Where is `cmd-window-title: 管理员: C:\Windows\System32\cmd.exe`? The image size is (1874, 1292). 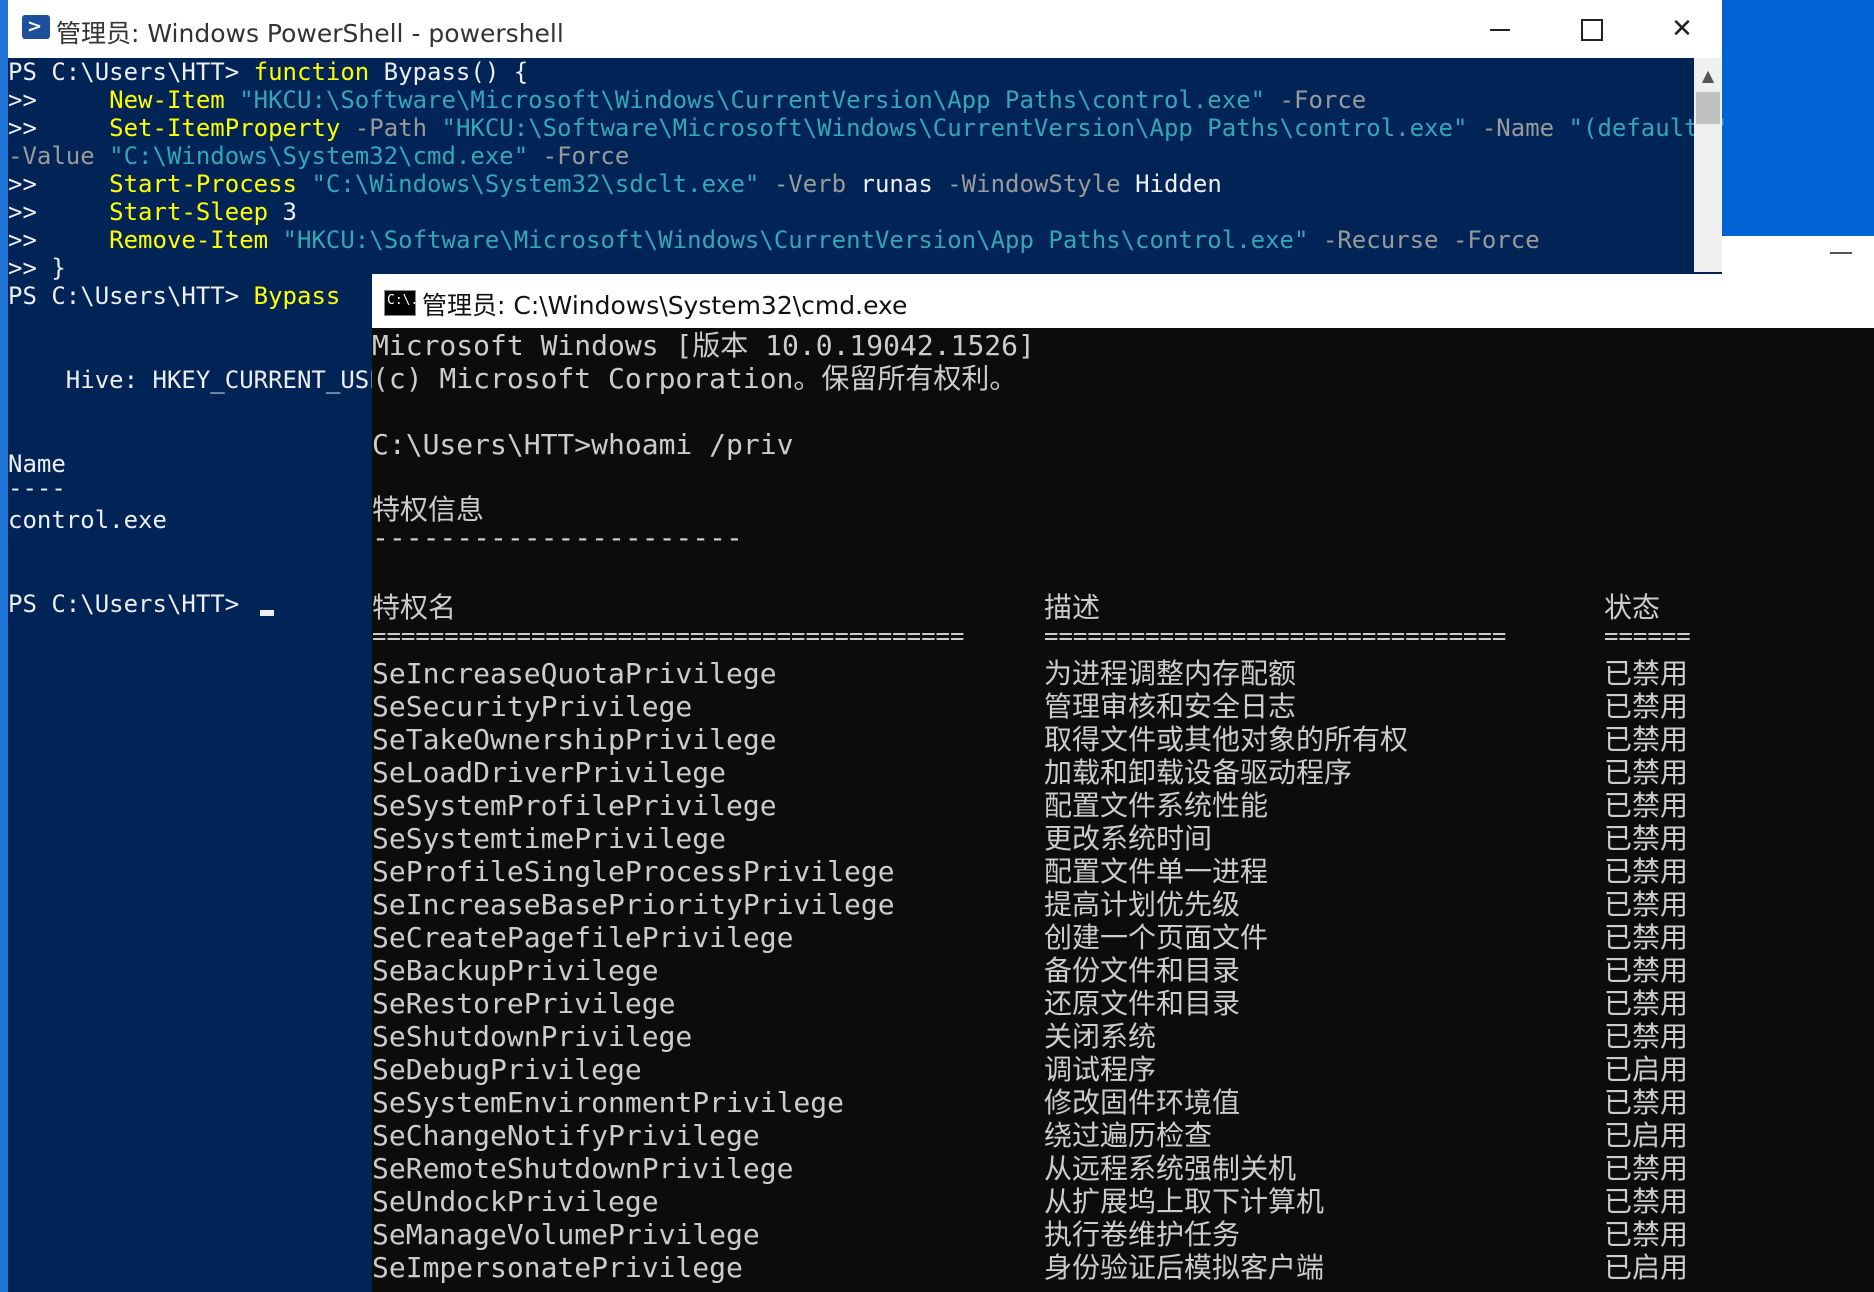 cmd-window-title: 管理员: C:\Windows\System32\cmd.exe is located at coordinates (665, 305).